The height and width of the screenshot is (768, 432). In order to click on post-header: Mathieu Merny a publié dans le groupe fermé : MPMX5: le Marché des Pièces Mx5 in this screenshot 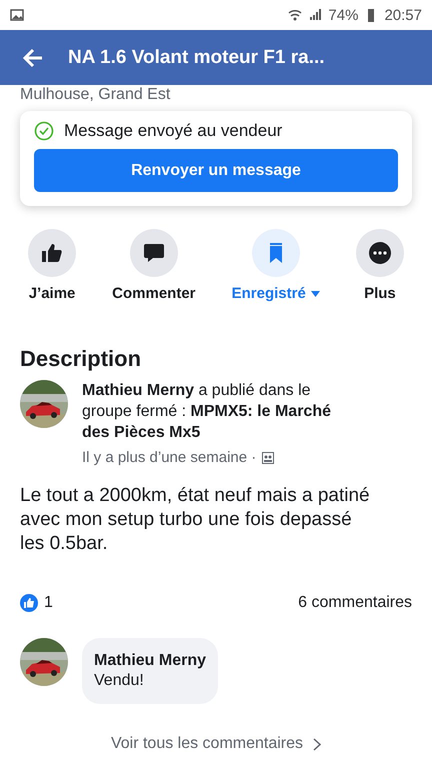, I will do `click(207, 412)`.